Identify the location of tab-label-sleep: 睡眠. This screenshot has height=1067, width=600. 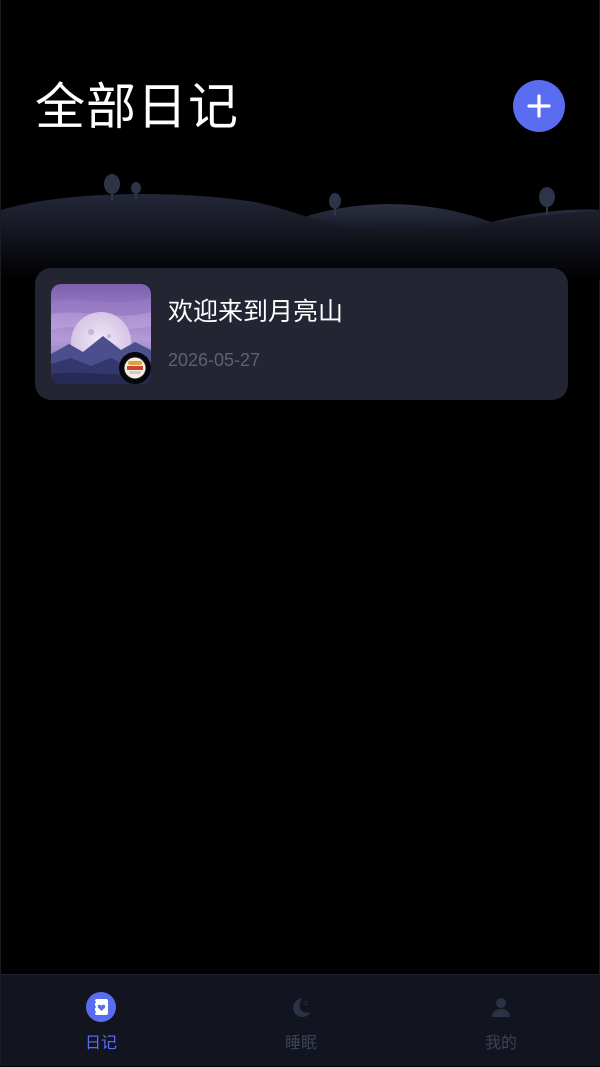
(300, 1042).